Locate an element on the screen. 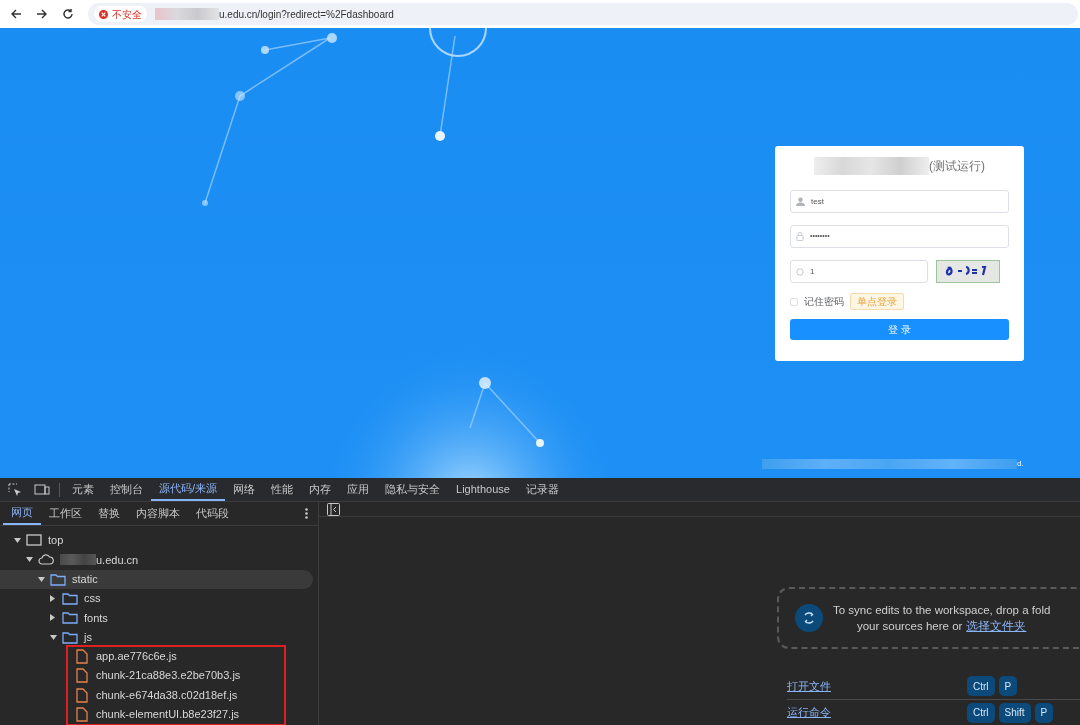 The image size is (1080, 725). login-title: (测试运行) is located at coordinates (957, 166).